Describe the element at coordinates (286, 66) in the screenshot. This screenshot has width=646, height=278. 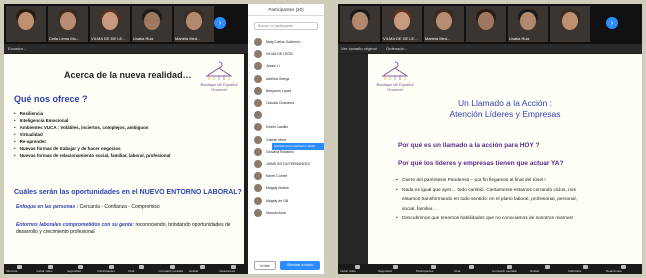
I see `participant-row: Jessie Li` at that location.